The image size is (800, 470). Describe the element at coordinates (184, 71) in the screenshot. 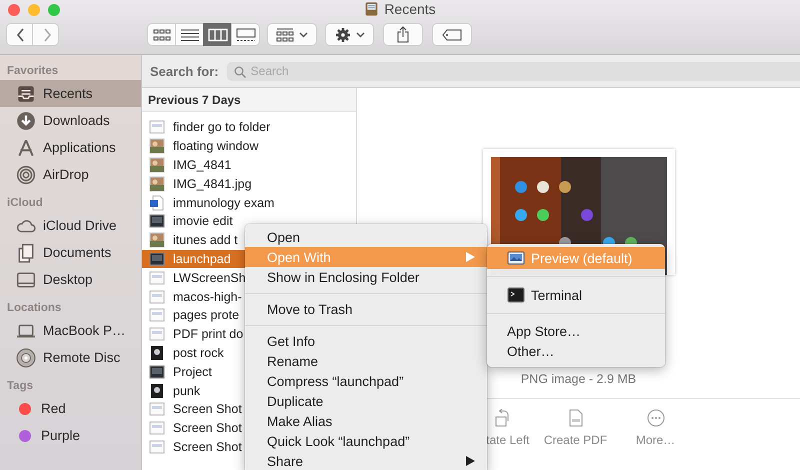

I see `search-label: Search for:` at that location.